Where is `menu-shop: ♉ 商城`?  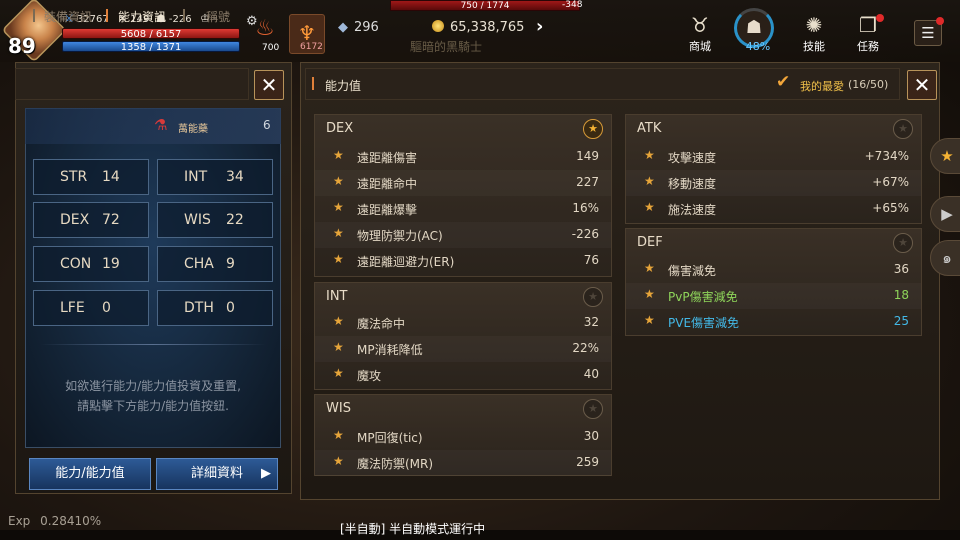
menu-shop: ♉ 商城 is located at coordinates (700, 33).